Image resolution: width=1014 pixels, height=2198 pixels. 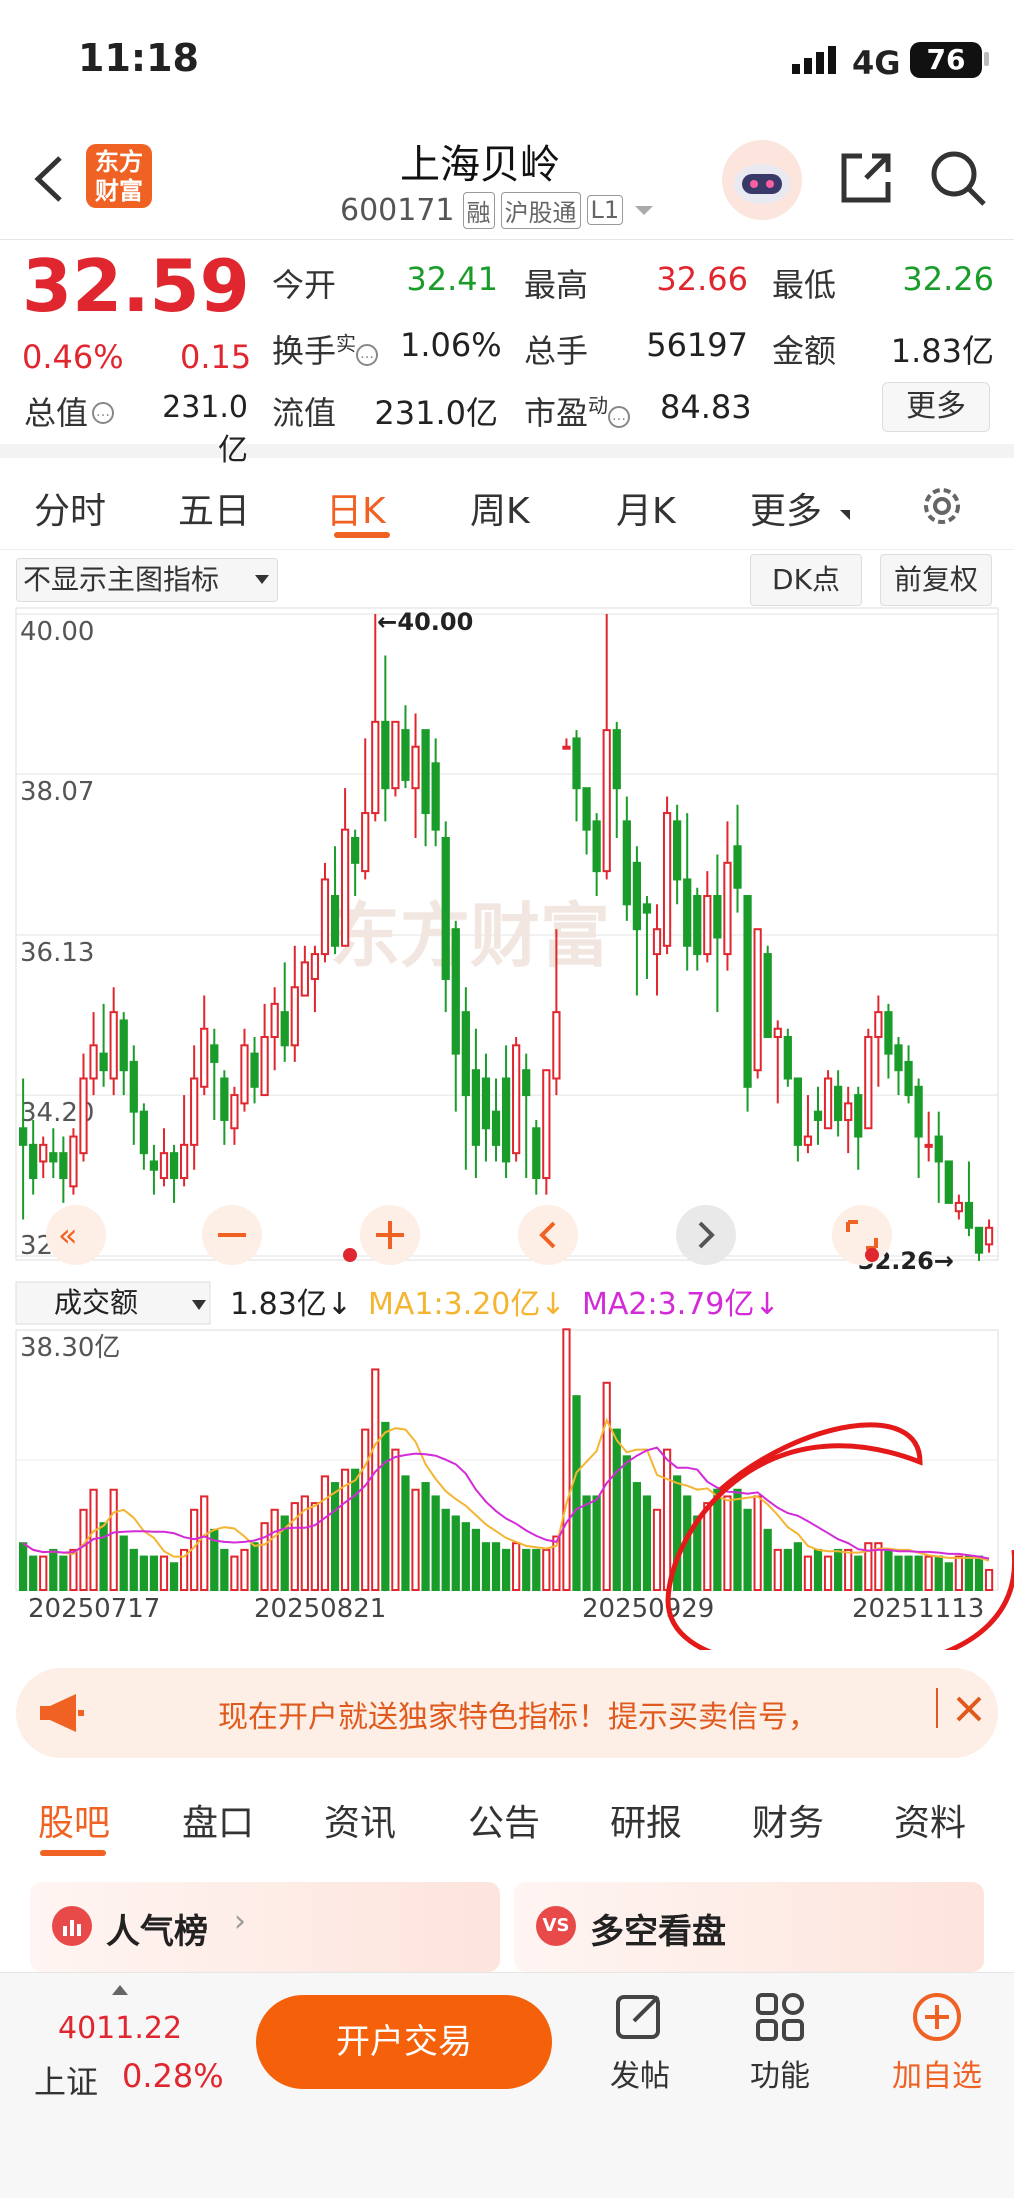 I want to click on scroll-left-fast-button: «, so click(x=76, y=1235).